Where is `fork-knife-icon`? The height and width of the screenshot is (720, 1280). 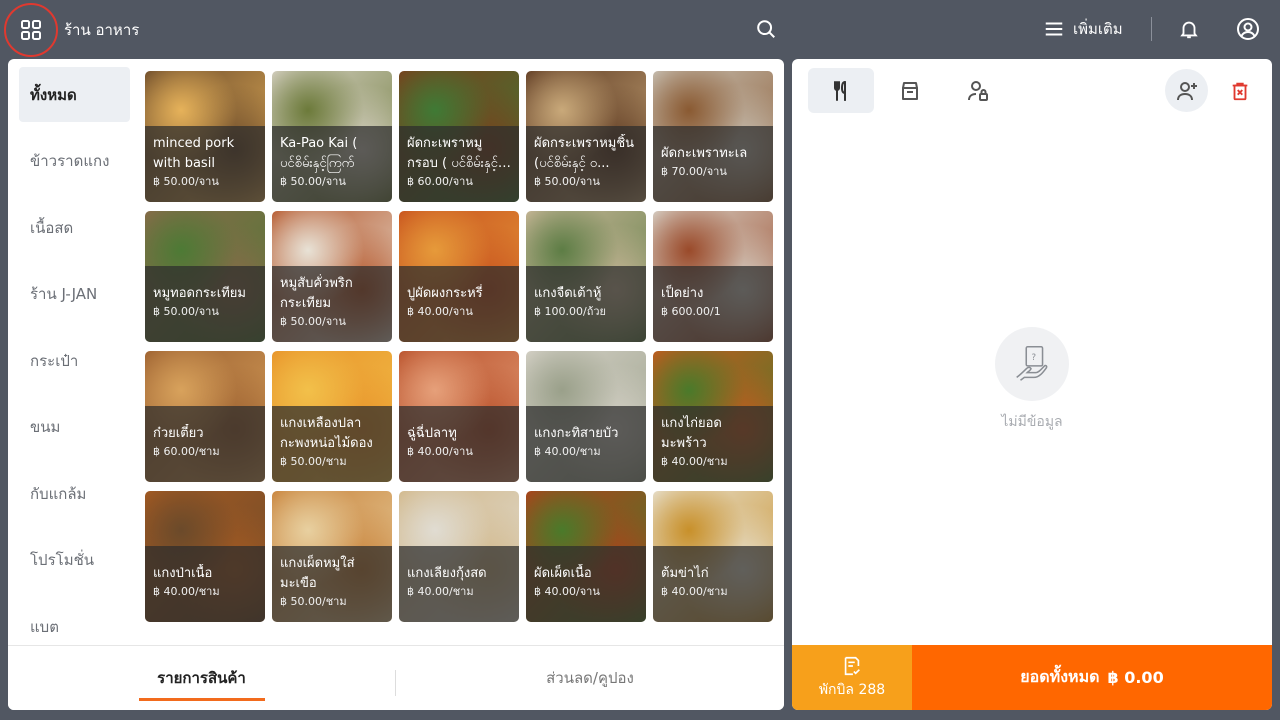
fork-knife-icon is located at coordinates (840, 90).